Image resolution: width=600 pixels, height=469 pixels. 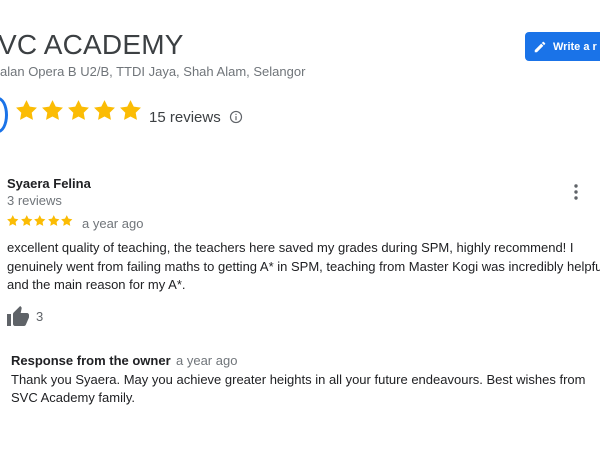 I want to click on business-title: VC ACADEMY, so click(x=92, y=44).